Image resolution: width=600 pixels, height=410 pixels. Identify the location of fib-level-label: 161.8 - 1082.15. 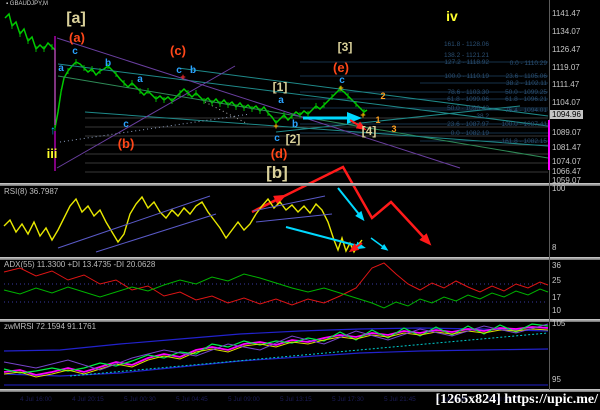
(524, 141).